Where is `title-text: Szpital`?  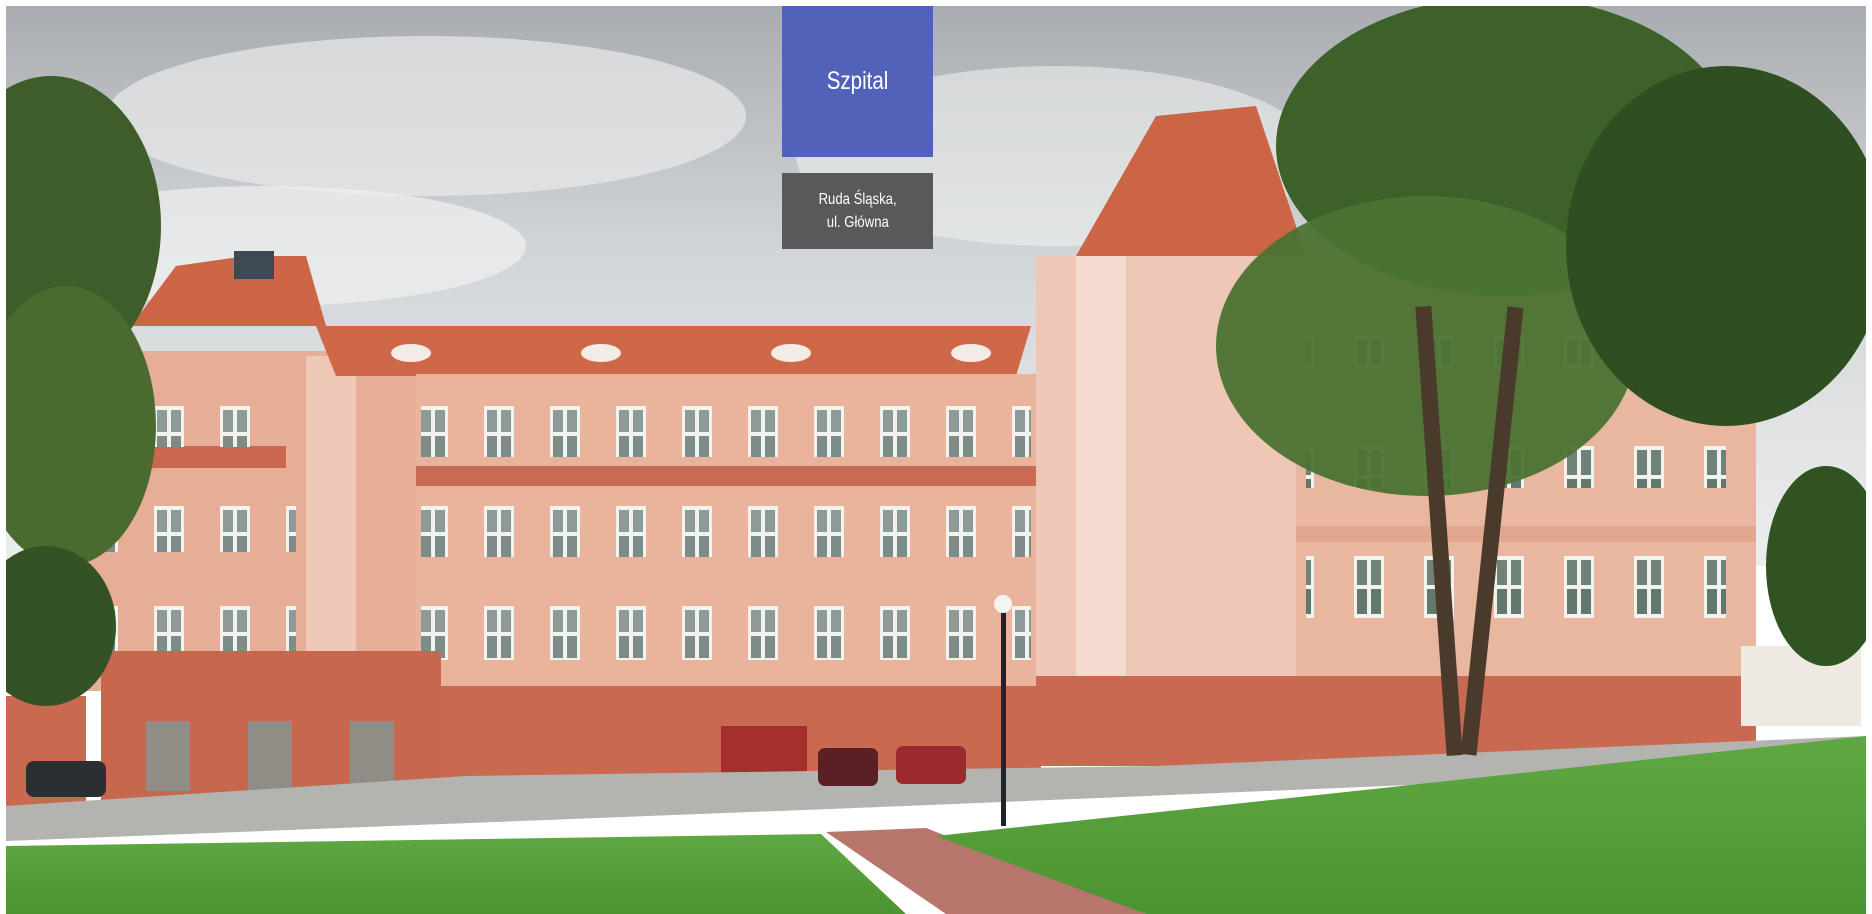
title-text: Szpital is located at coordinates (857, 81).